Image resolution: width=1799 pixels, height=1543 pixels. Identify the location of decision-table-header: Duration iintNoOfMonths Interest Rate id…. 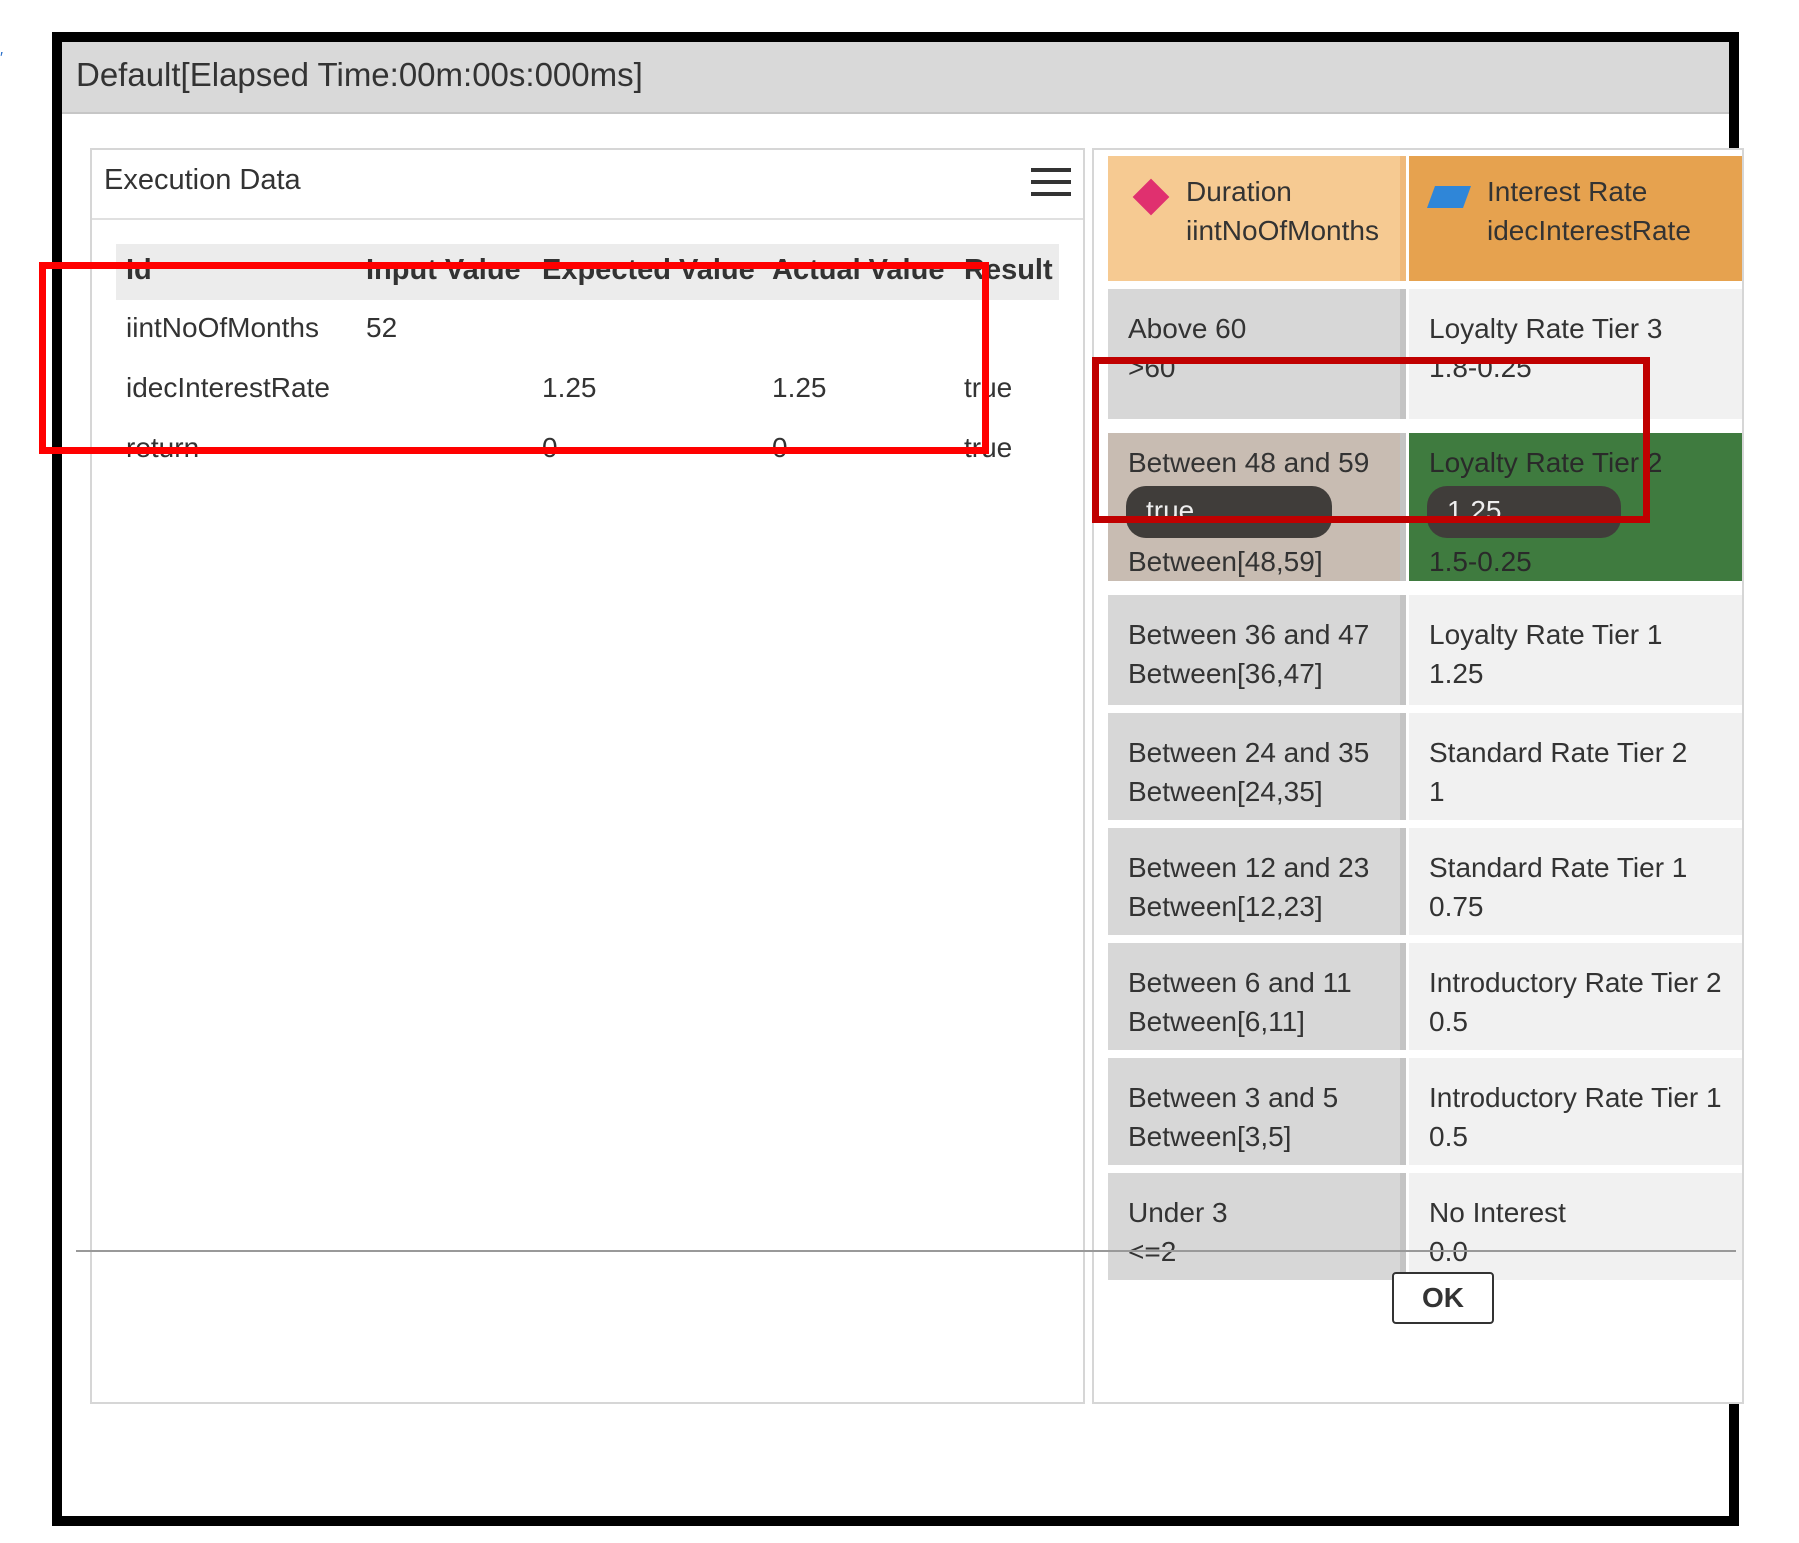
(1425, 218).